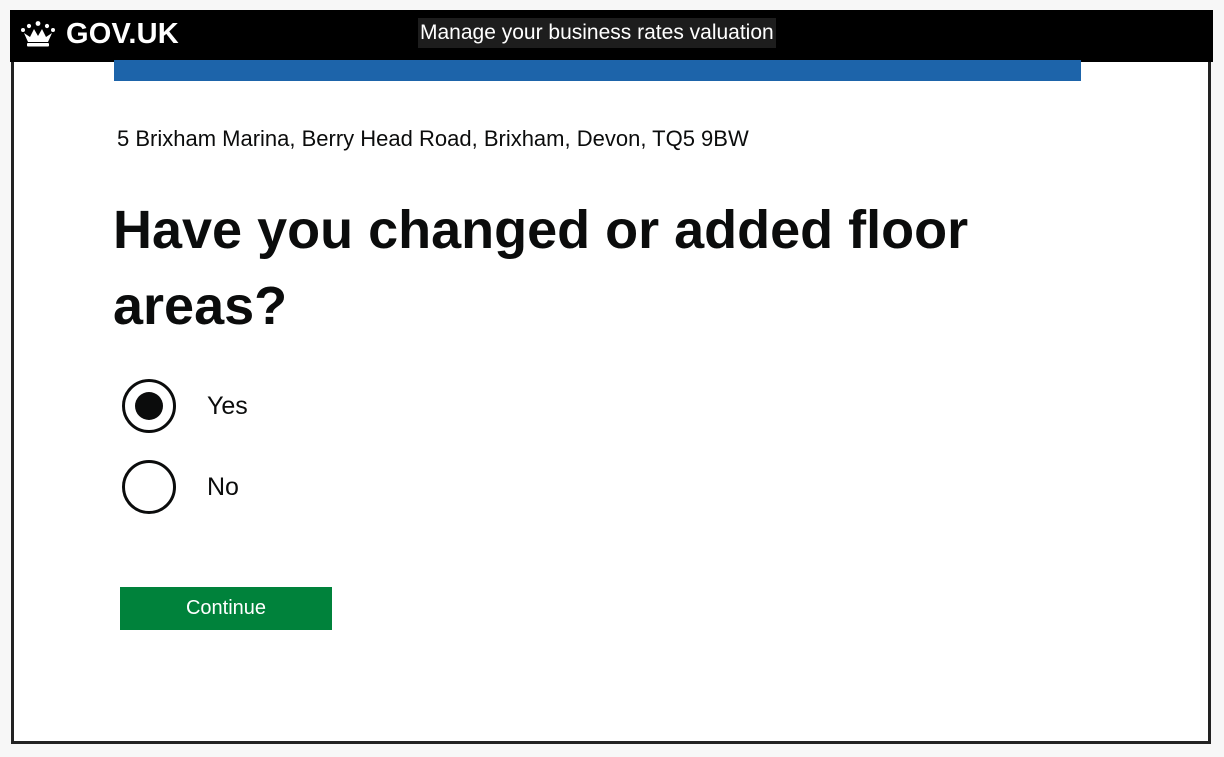  Describe the element at coordinates (541, 268) in the screenshot. I see `page-title: Have you changed or added floor areas?` at that location.